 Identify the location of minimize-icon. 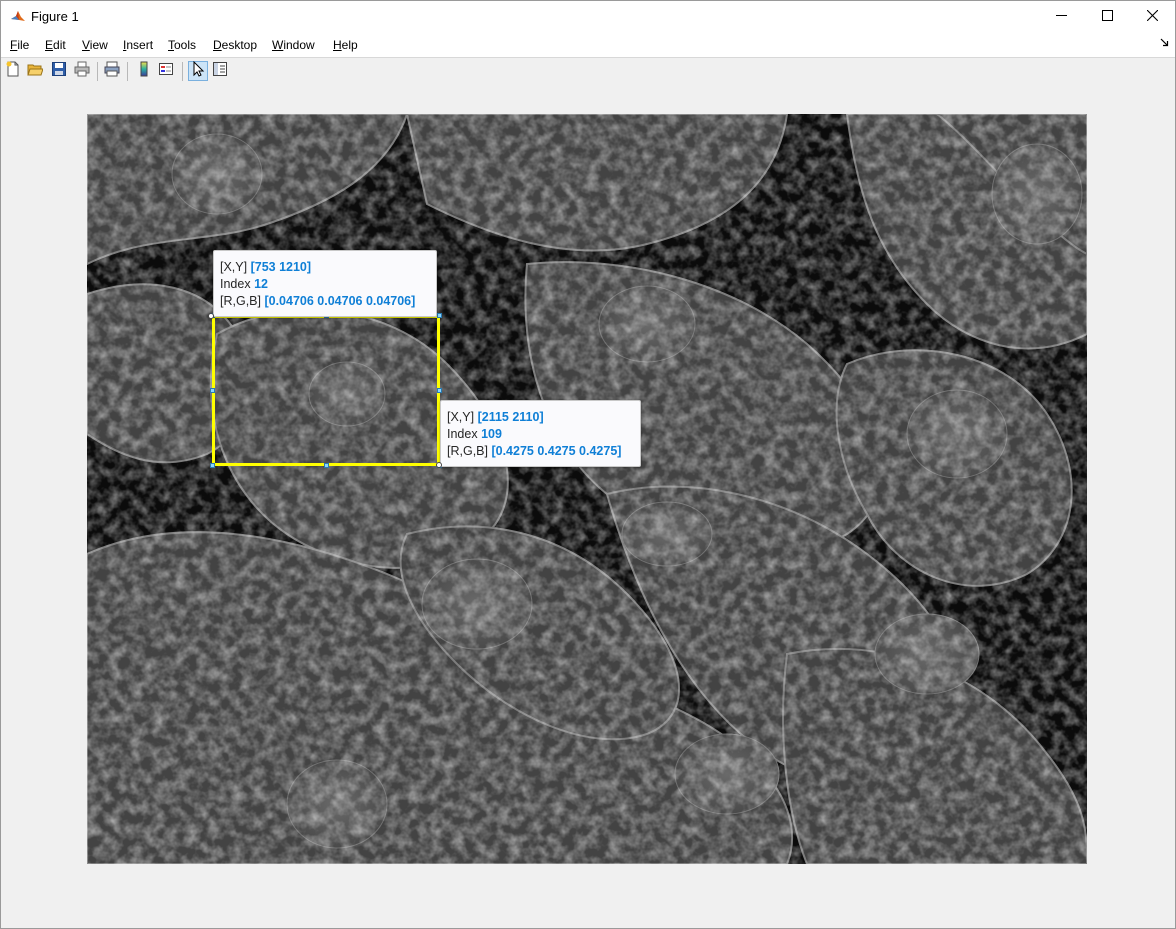
(1061, 17).